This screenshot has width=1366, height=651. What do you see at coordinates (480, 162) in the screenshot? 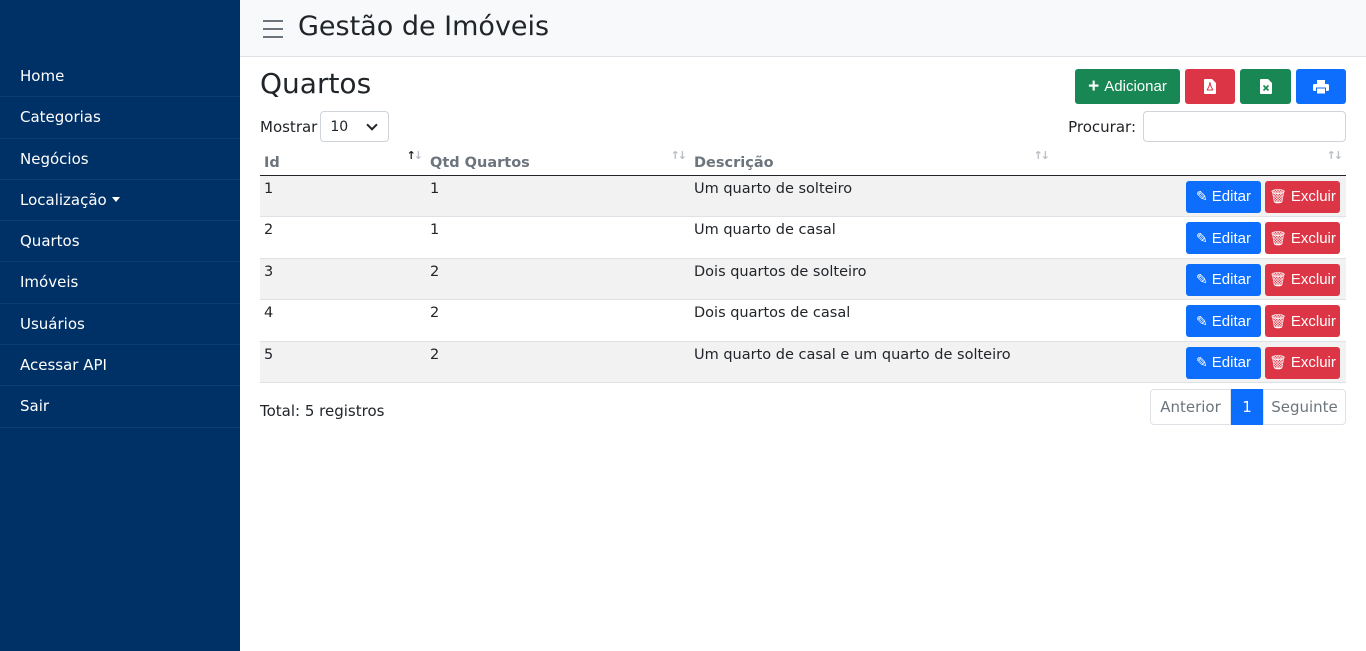
I see `column-label: Qtd Quartos` at bounding box center [480, 162].